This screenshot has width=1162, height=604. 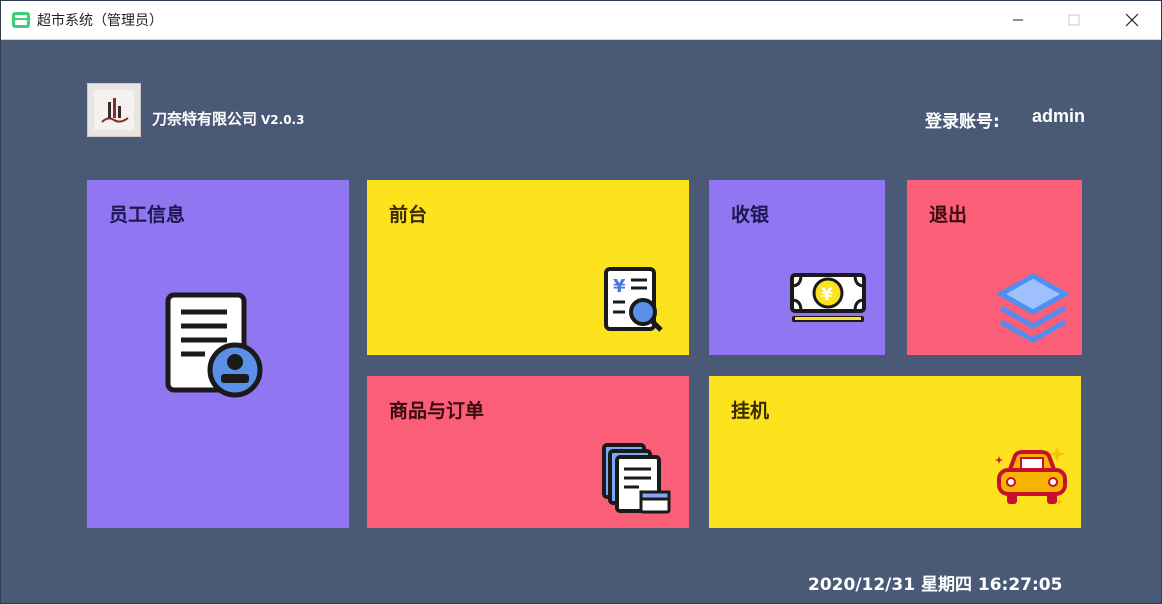 What do you see at coordinates (214, 345) in the screenshot?
I see `employee-document-icon` at bounding box center [214, 345].